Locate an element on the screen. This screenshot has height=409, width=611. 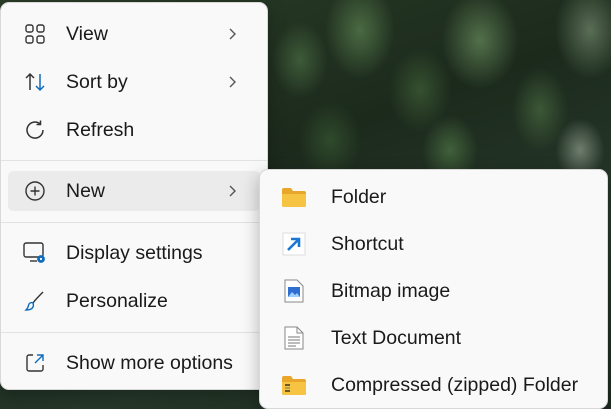
zipped-folder-icon is located at coordinates (294, 385).